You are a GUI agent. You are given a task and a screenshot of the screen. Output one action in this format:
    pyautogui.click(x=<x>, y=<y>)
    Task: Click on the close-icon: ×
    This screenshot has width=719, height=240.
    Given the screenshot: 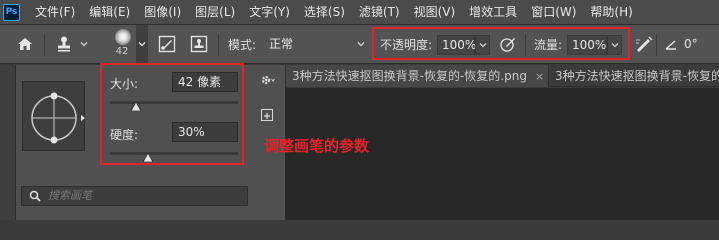 What is the action you would take?
    pyautogui.click(x=539, y=76)
    